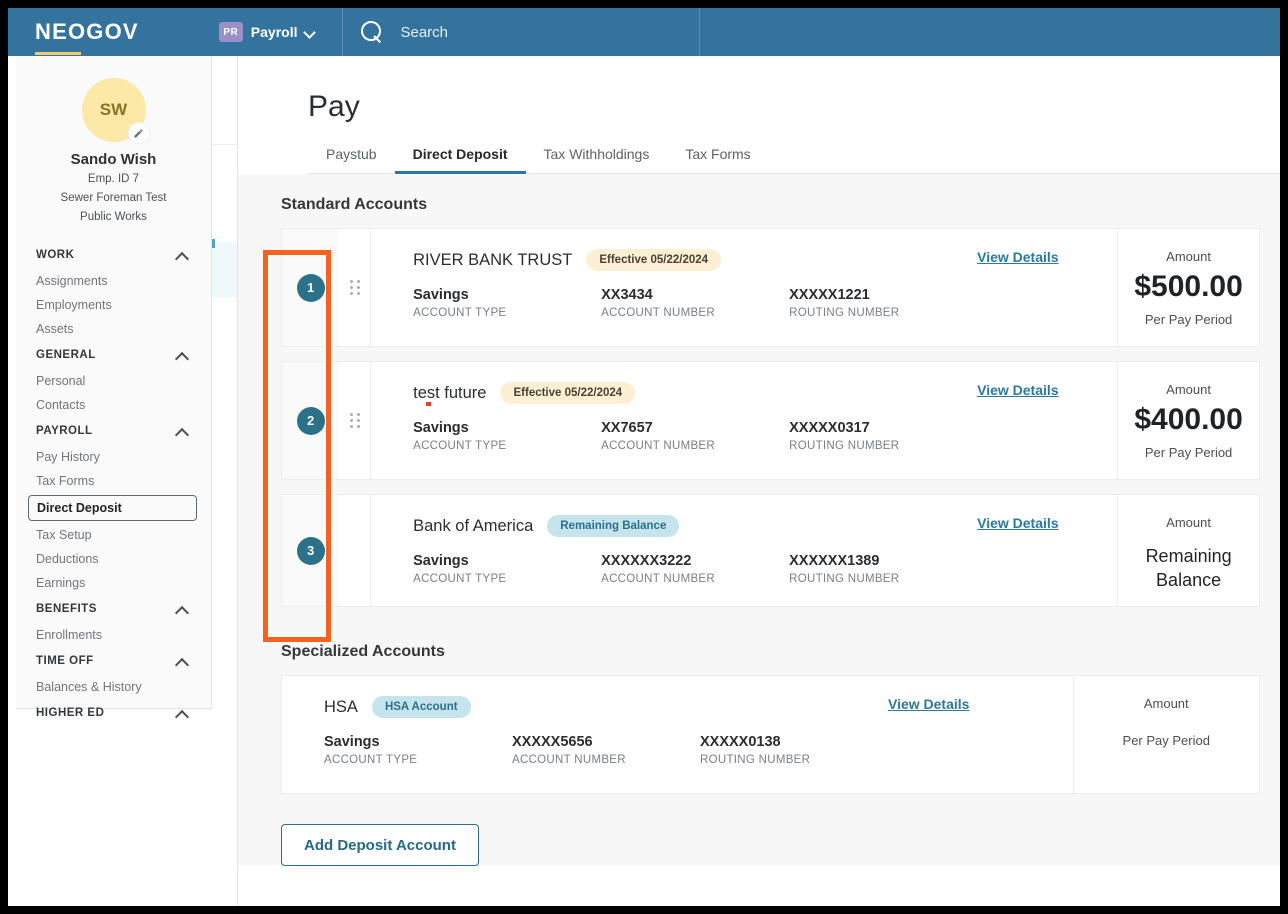 The image size is (1288, 914). I want to click on amount-frequency: Per Pay Period, so click(1166, 740).